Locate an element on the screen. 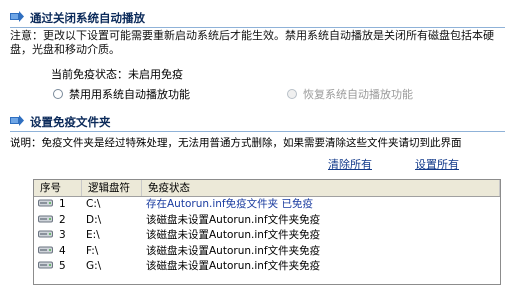 The width and height of the screenshot is (513, 305). row-drive: D:\ is located at coordinates (94, 219).